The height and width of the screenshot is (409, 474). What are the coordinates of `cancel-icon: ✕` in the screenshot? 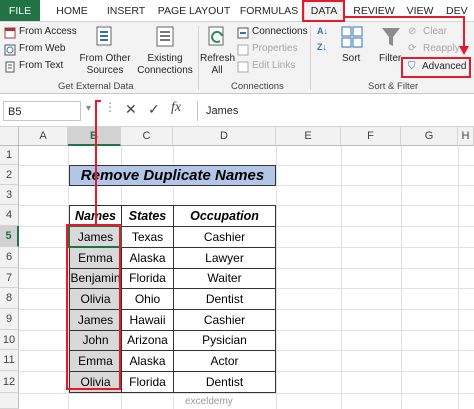 It's located at (131, 109).